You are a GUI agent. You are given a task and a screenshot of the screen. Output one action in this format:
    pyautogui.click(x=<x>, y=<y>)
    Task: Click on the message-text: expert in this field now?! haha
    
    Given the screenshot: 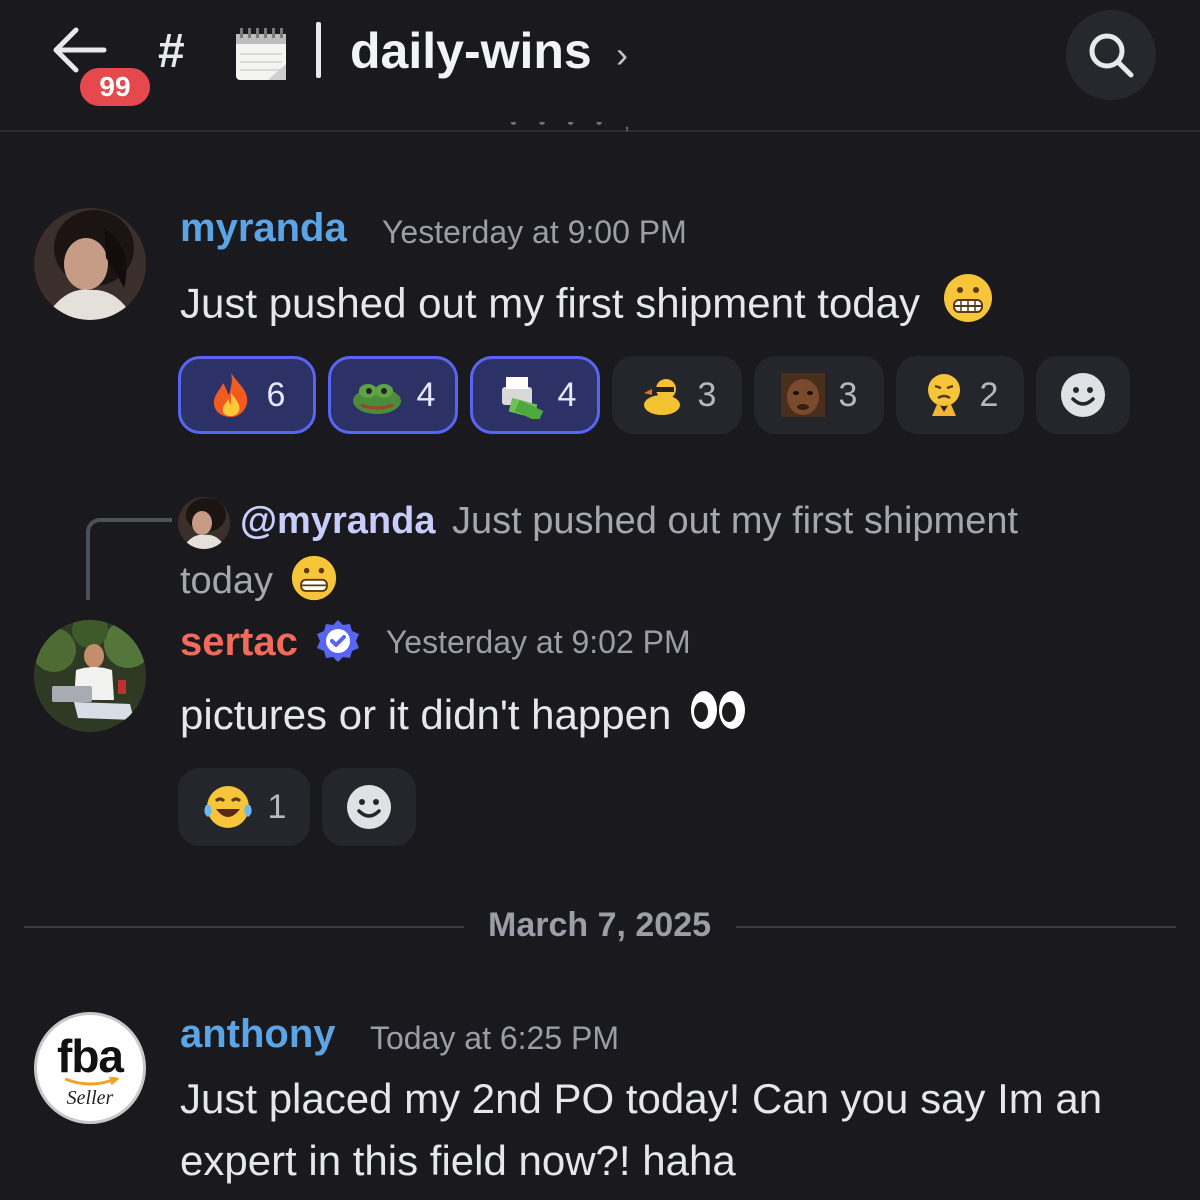 What is the action you would take?
    pyautogui.click(x=458, y=1160)
    